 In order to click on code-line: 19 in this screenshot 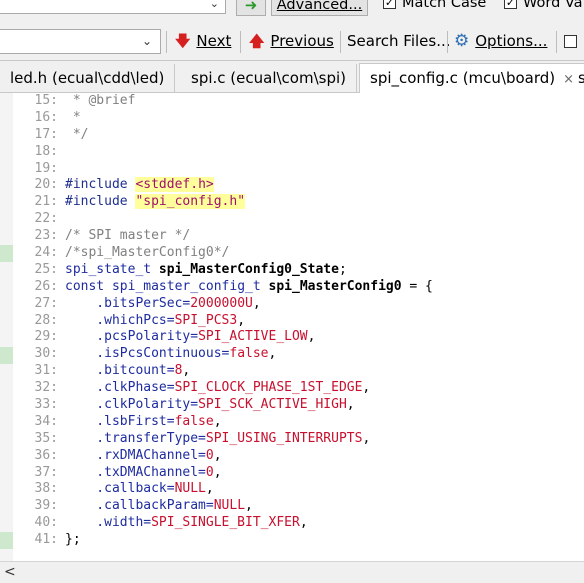, I will do `click(299, 169)`.